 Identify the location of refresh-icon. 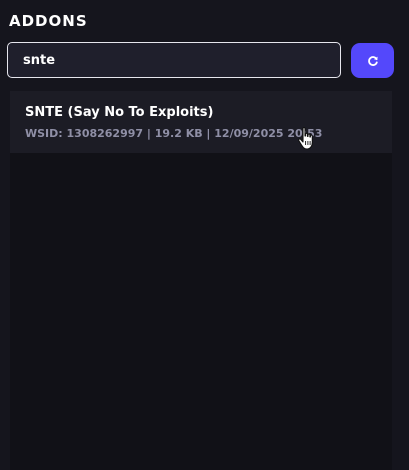
(372, 60).